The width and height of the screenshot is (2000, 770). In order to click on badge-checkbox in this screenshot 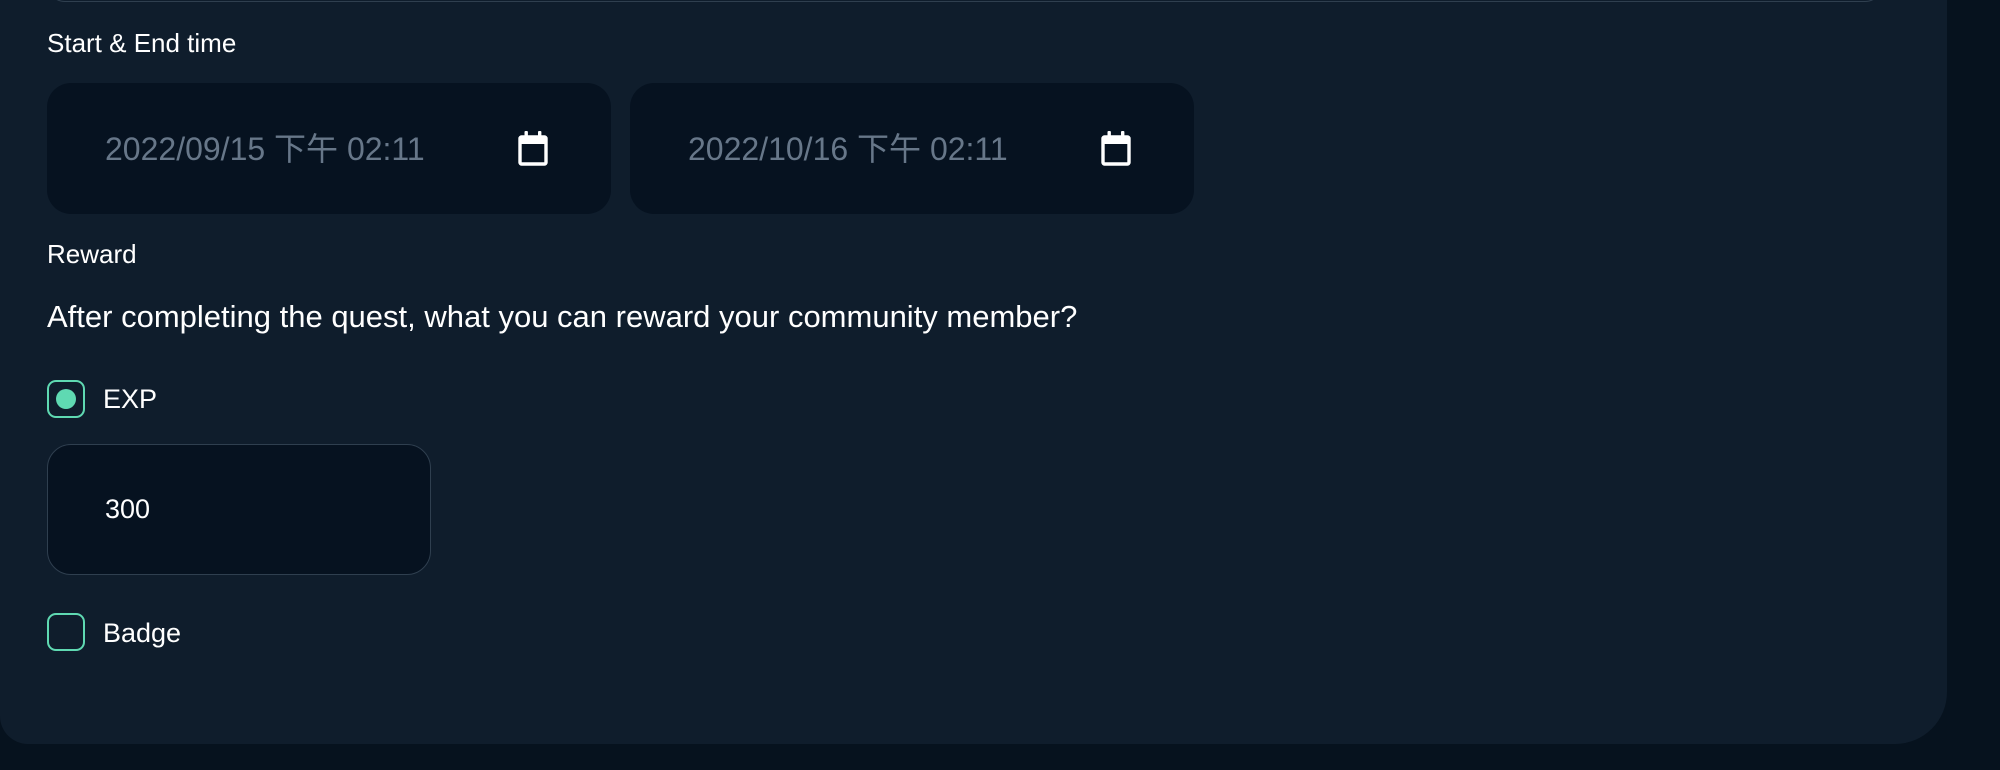, I will do `click(66, 632)`.